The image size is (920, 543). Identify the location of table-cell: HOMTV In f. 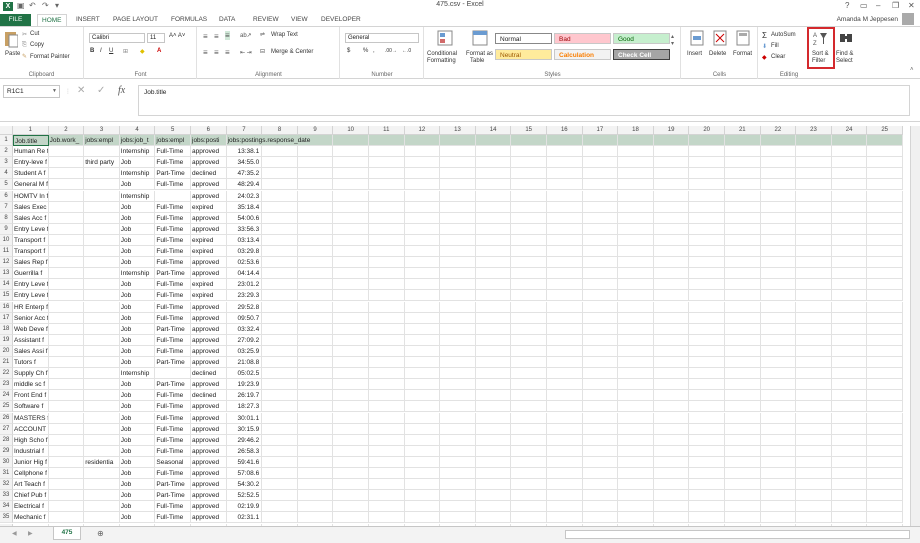
(31, 196).